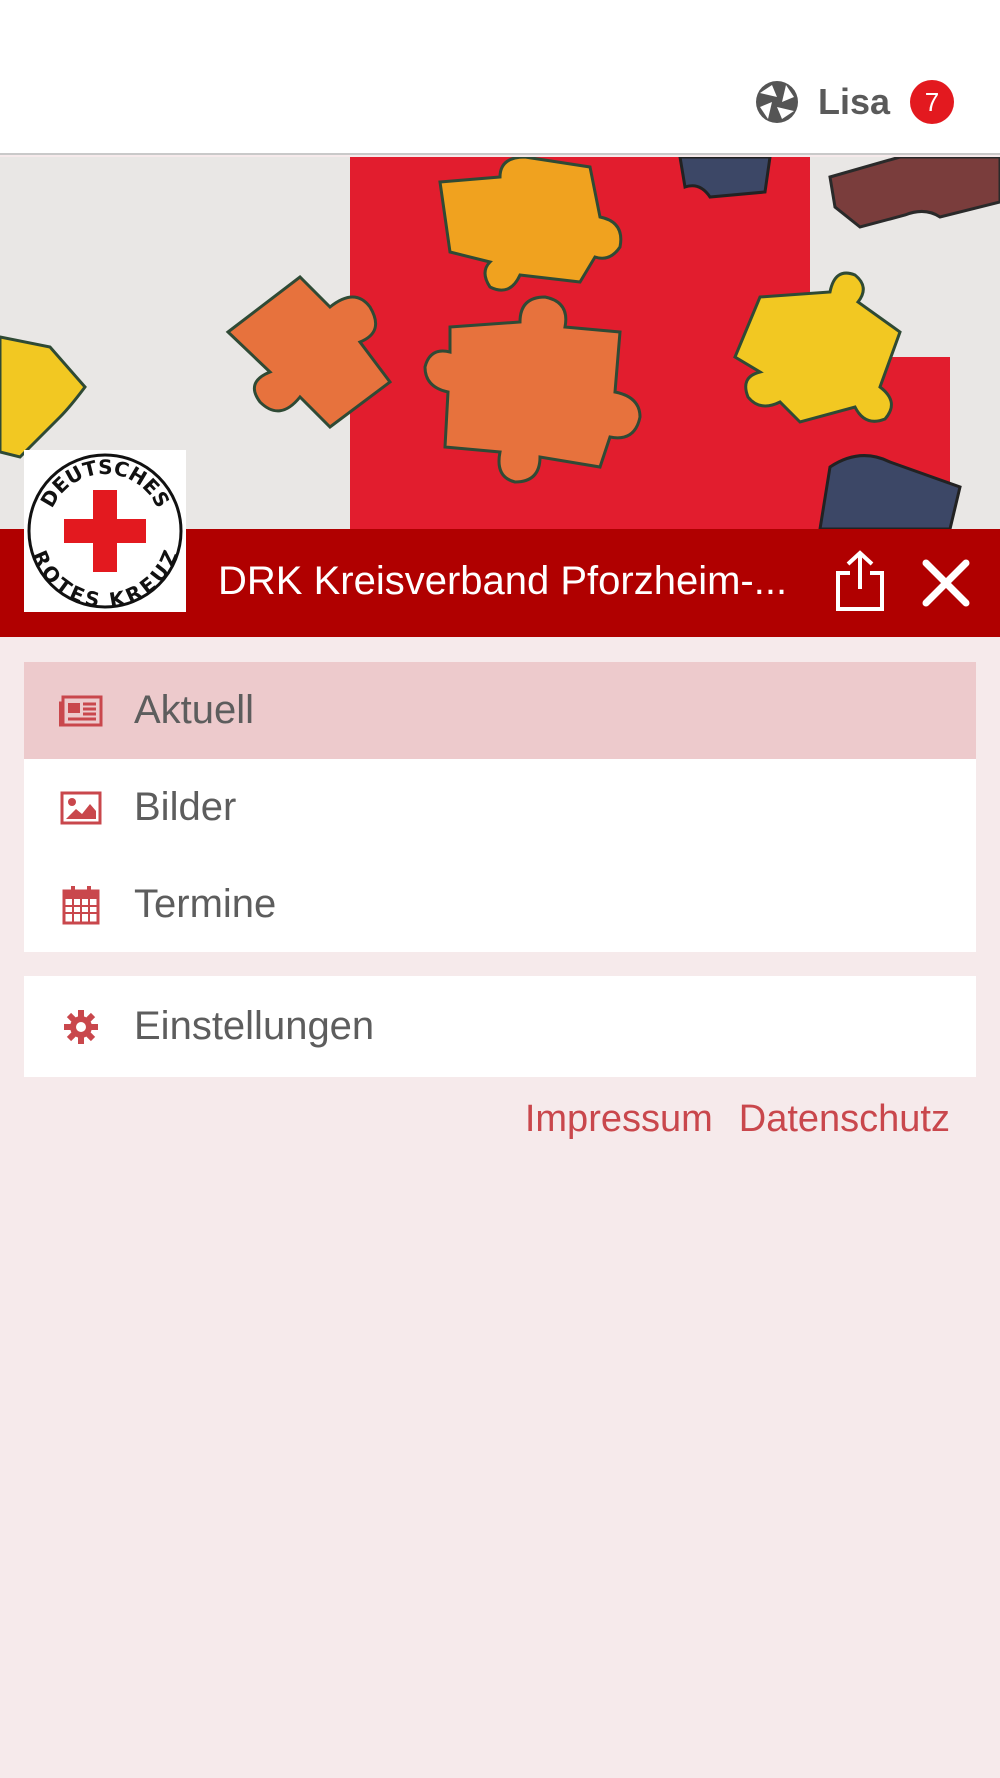  Describe the element at coordinates (946, 583) in the screenshot. I see `close-icon` at that location.